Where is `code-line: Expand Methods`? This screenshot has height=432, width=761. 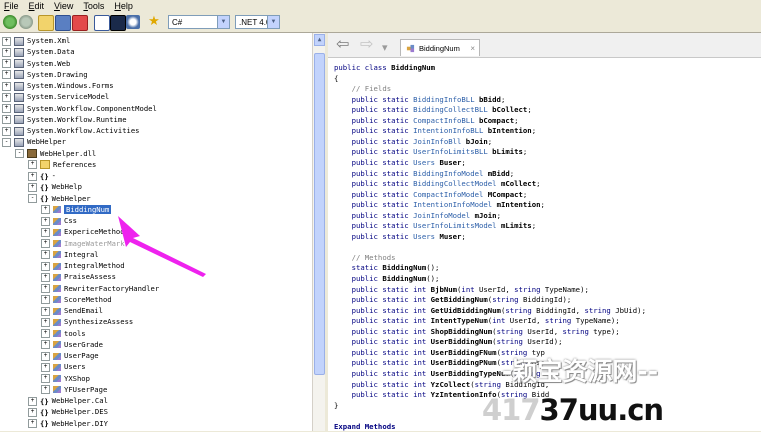 code-line: Expand Methods is located at coordinates (365, 427).